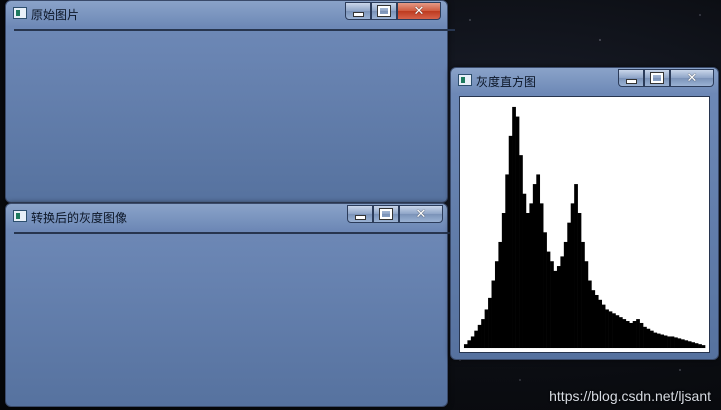 The image size is (721, 410). What do you see at coordinates (630, 396) in the screenshot?
I see `watermark-text: https://blog.csdn.net/ljsant` at bounding box center [630, 396].